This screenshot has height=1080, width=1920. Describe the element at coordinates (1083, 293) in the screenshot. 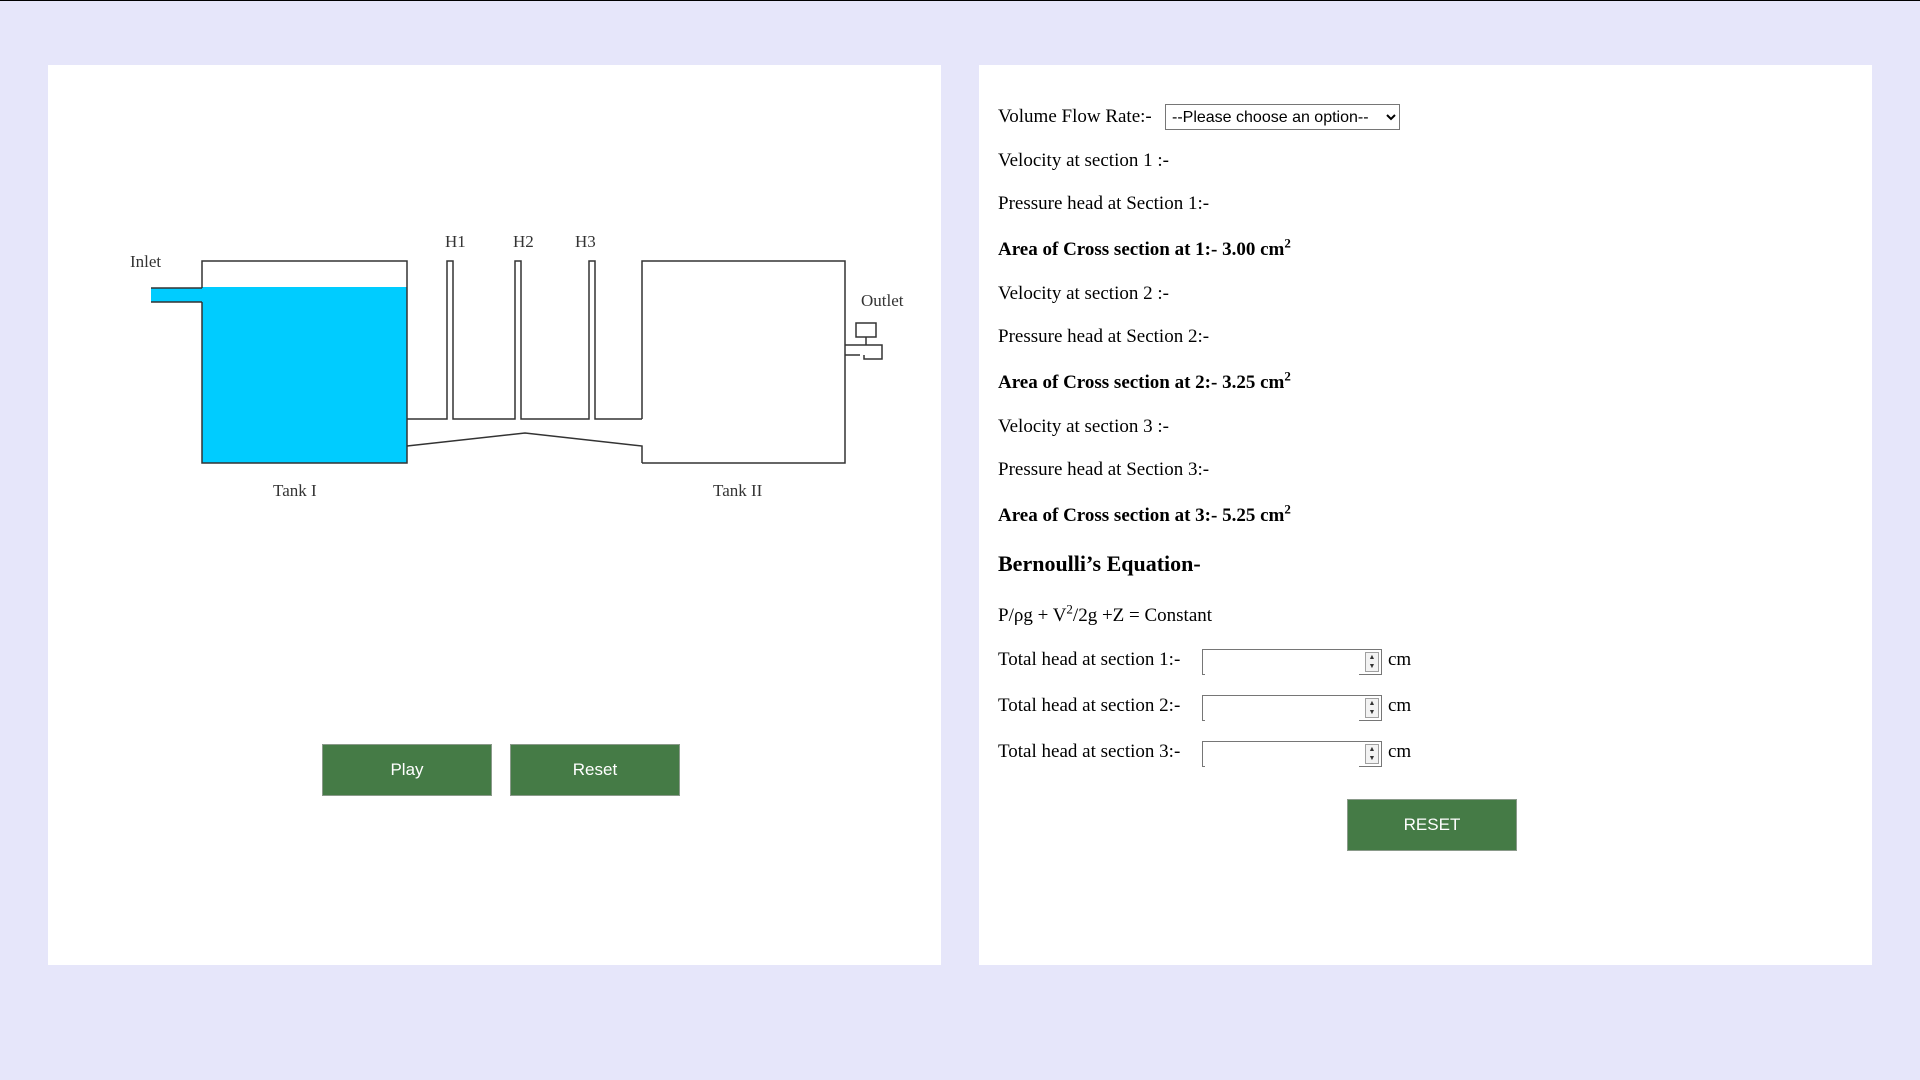

I see `velocity-section-2: Velocity at section 2 :-` at that location.